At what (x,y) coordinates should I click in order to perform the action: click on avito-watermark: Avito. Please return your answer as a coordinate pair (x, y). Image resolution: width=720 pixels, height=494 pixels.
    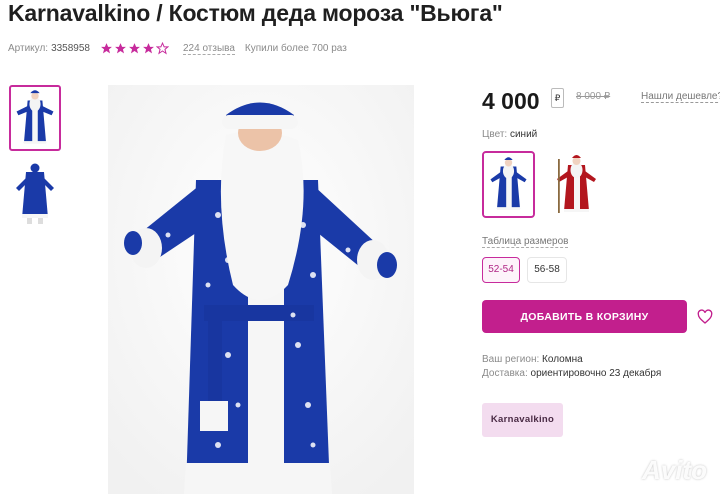
    Looking at the image, I should click on (674, 470).